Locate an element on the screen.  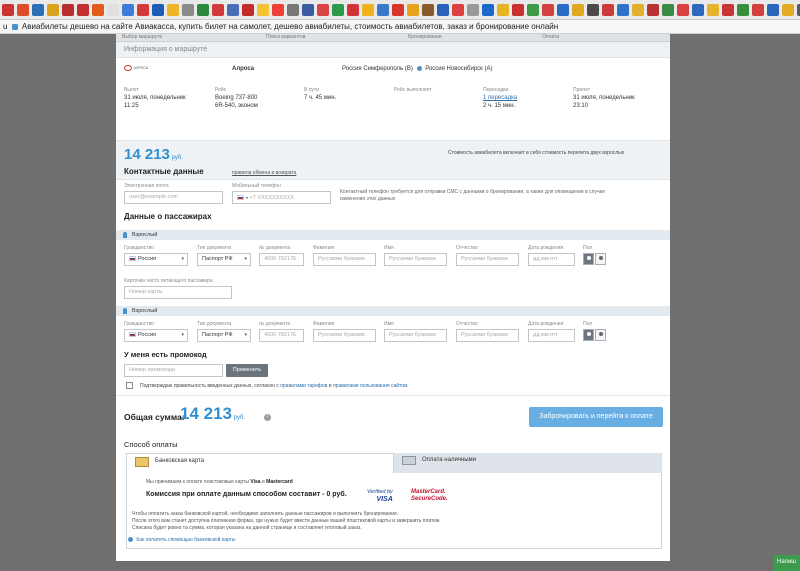
docnum-input-2: 4506 78217Е is located at coordinates (281, 335).